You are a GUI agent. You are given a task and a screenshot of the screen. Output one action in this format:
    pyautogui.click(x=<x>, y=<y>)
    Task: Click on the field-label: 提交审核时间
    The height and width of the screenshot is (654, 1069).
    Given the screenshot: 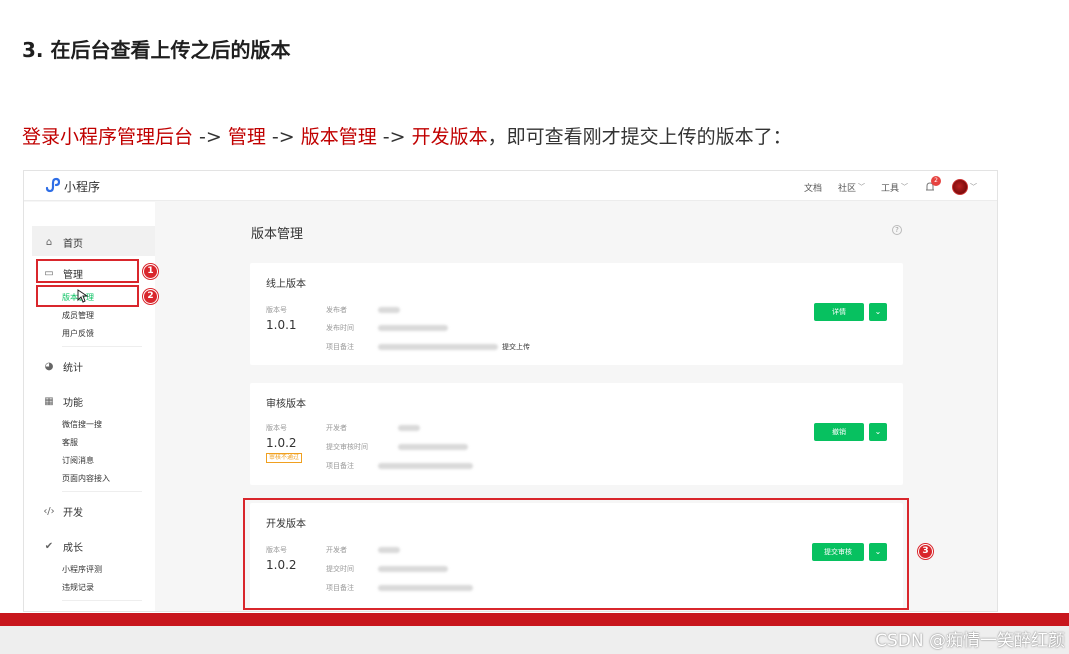 What is the action you would take?
    pyautogui.click(x=347, y=447)
    